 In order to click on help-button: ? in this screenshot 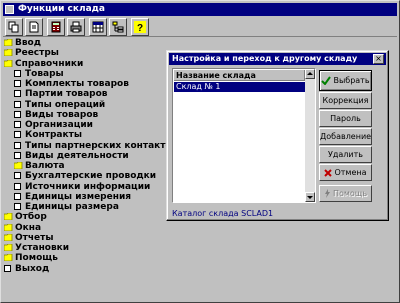, I will do `click(140, 27)`.